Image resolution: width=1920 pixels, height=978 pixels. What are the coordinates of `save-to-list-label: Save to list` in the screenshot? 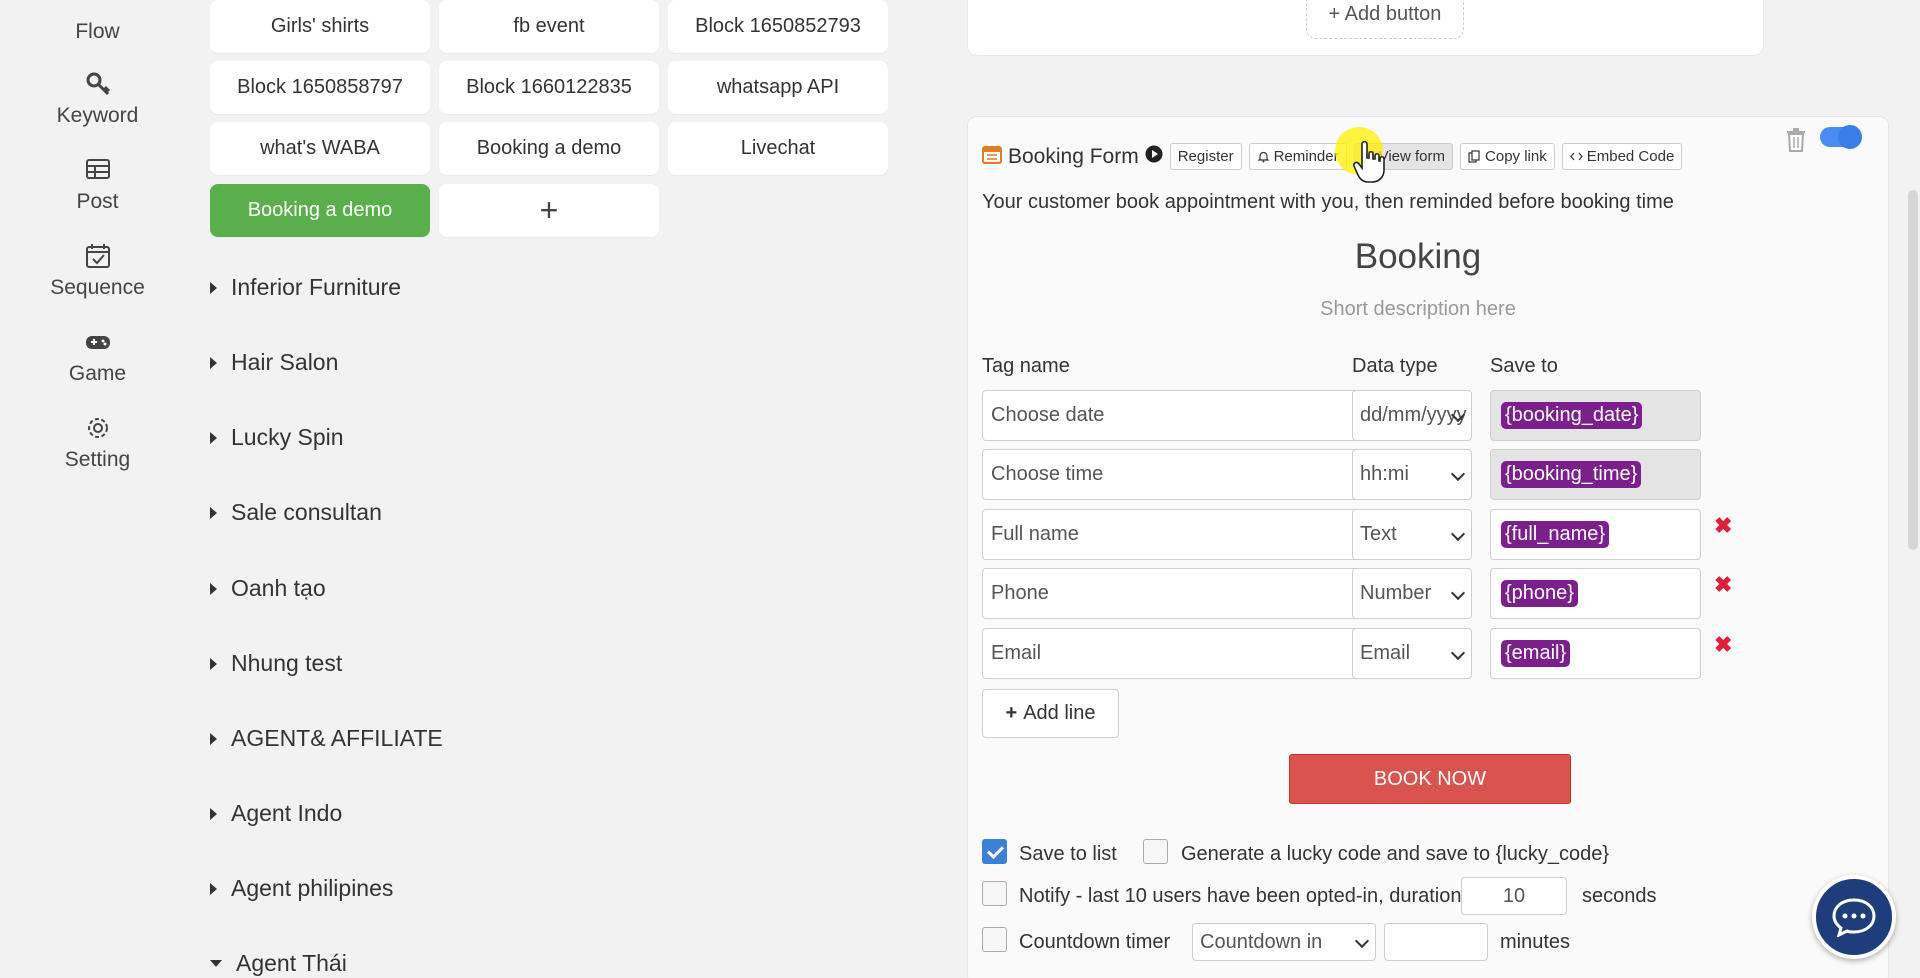 It's located at (1068, 854).